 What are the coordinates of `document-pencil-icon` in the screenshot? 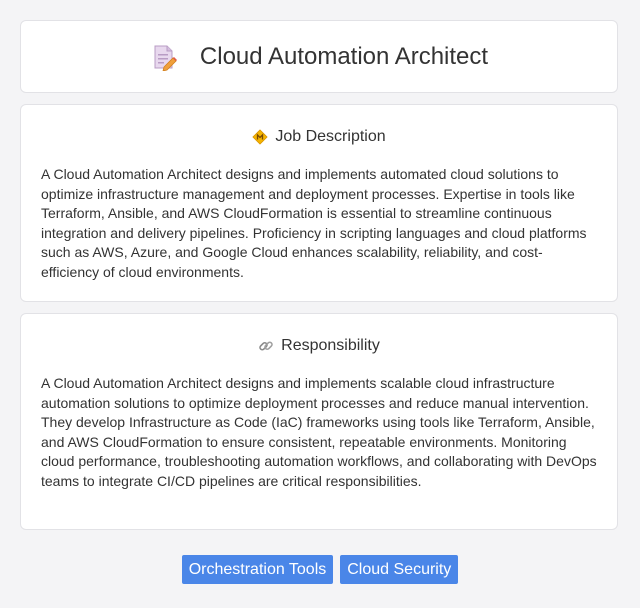 It's located at (164, 57).